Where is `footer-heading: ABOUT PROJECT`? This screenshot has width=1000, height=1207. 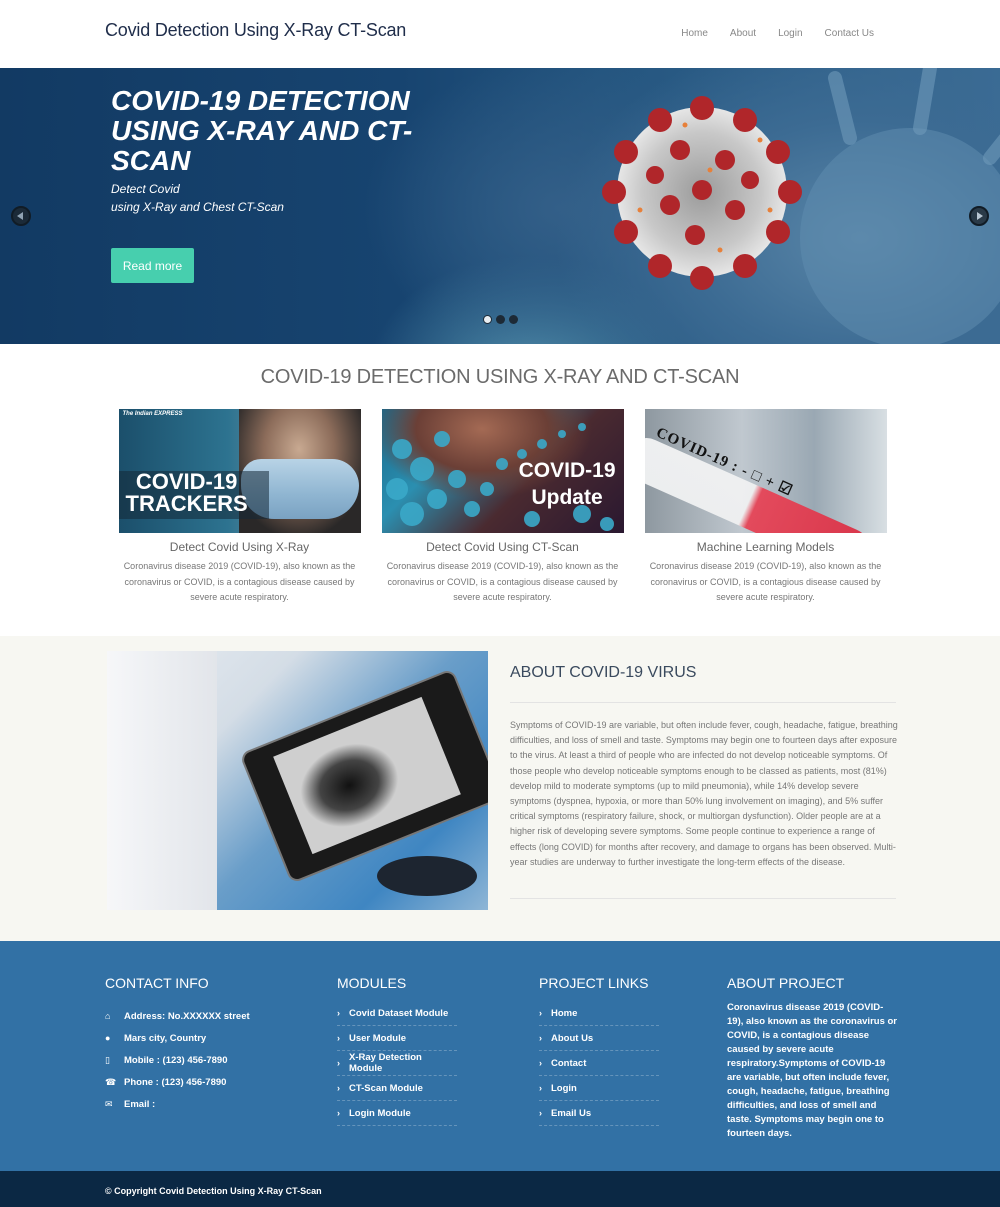 footer-heading: ABOUT PROJECT is located at coordinates (786, 983).